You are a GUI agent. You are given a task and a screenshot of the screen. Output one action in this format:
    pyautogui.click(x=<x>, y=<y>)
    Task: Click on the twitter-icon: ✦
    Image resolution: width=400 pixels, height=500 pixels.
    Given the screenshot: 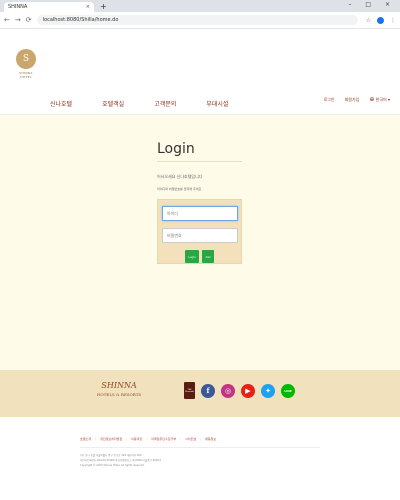 What is the action you would take?
    pyautogui.click(x=268, y=390)
    